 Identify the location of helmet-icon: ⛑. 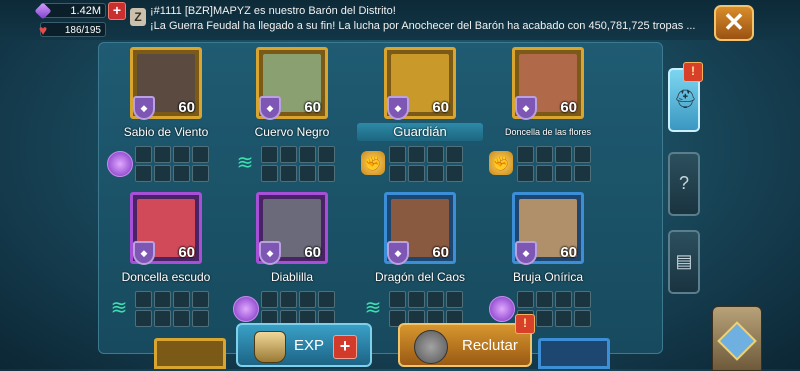
(685, 99).